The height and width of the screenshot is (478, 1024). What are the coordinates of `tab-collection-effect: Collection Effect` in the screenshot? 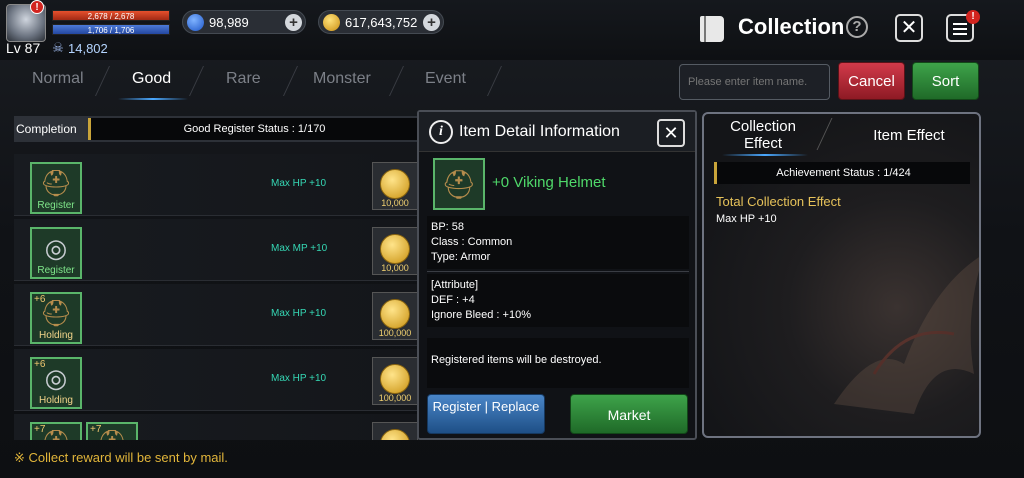 It's located at (763, 135).